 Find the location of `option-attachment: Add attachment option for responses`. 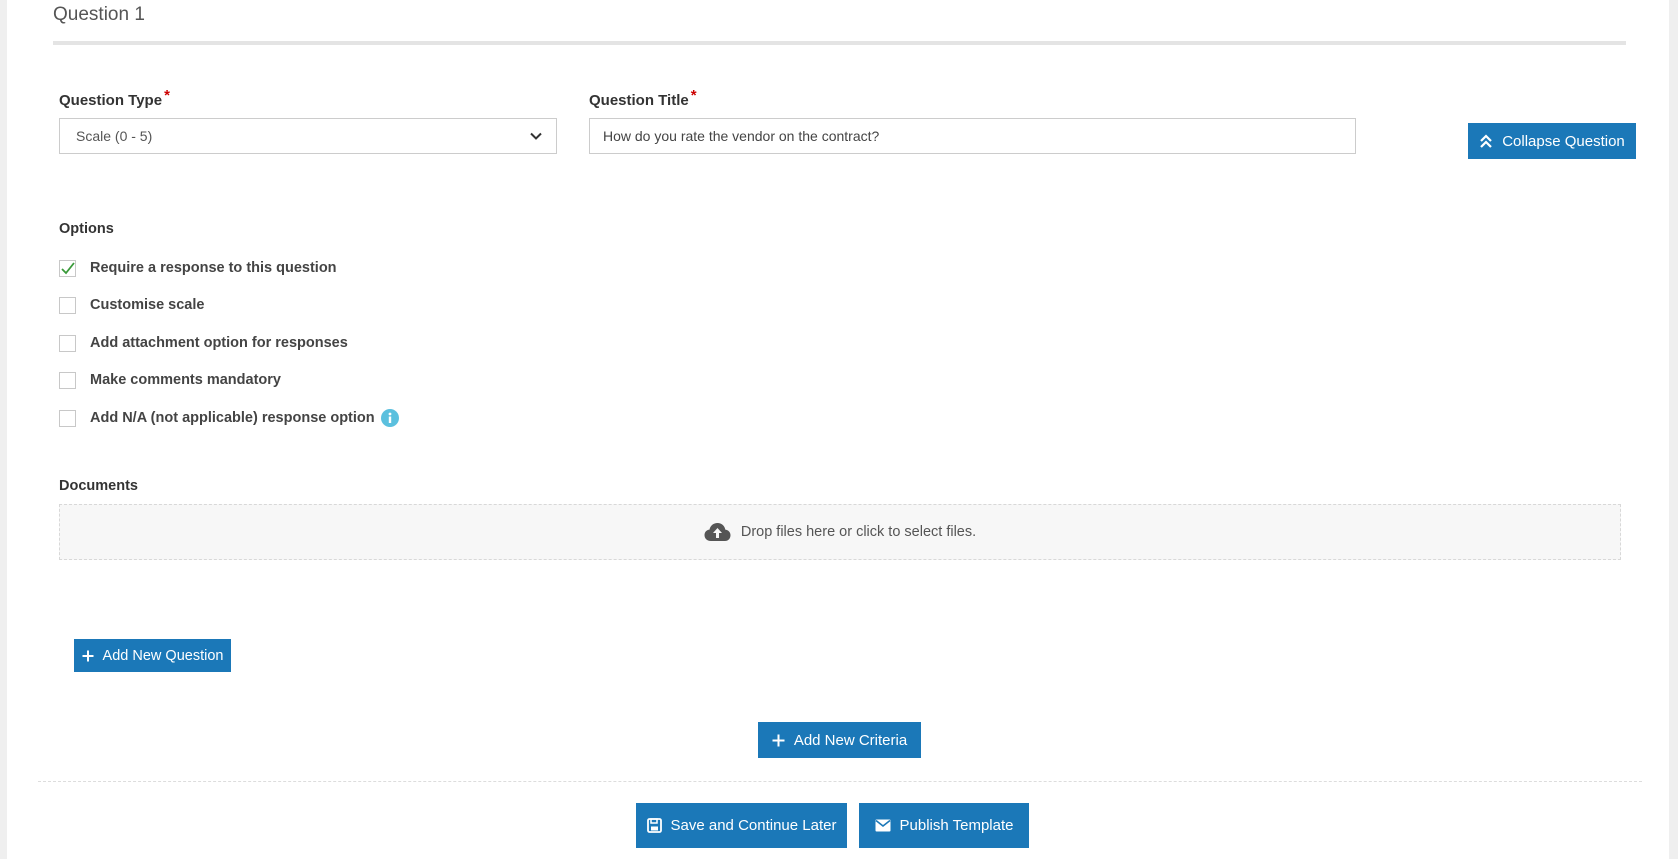

option-attachment: Add attachment option for responses is located at coordinates (203, 343).